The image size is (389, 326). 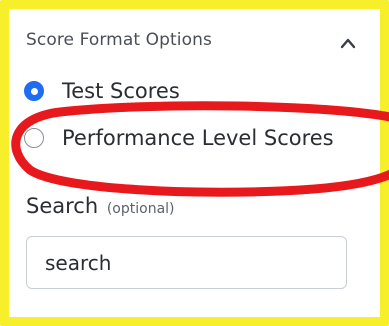 I want to click on radio-option-performance-level-scores: Performance Level Scores, so click(x=179, y=138).